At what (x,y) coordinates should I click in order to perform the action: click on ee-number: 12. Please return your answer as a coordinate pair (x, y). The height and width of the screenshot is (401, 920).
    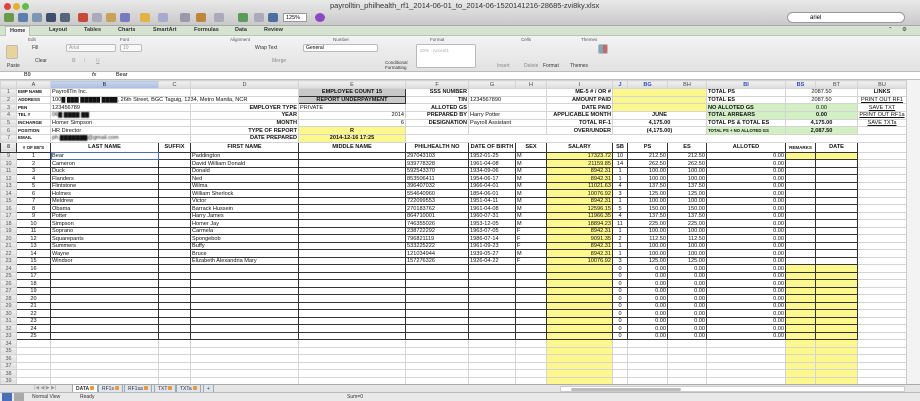
    Looking at the image, I should click on (33, 238).